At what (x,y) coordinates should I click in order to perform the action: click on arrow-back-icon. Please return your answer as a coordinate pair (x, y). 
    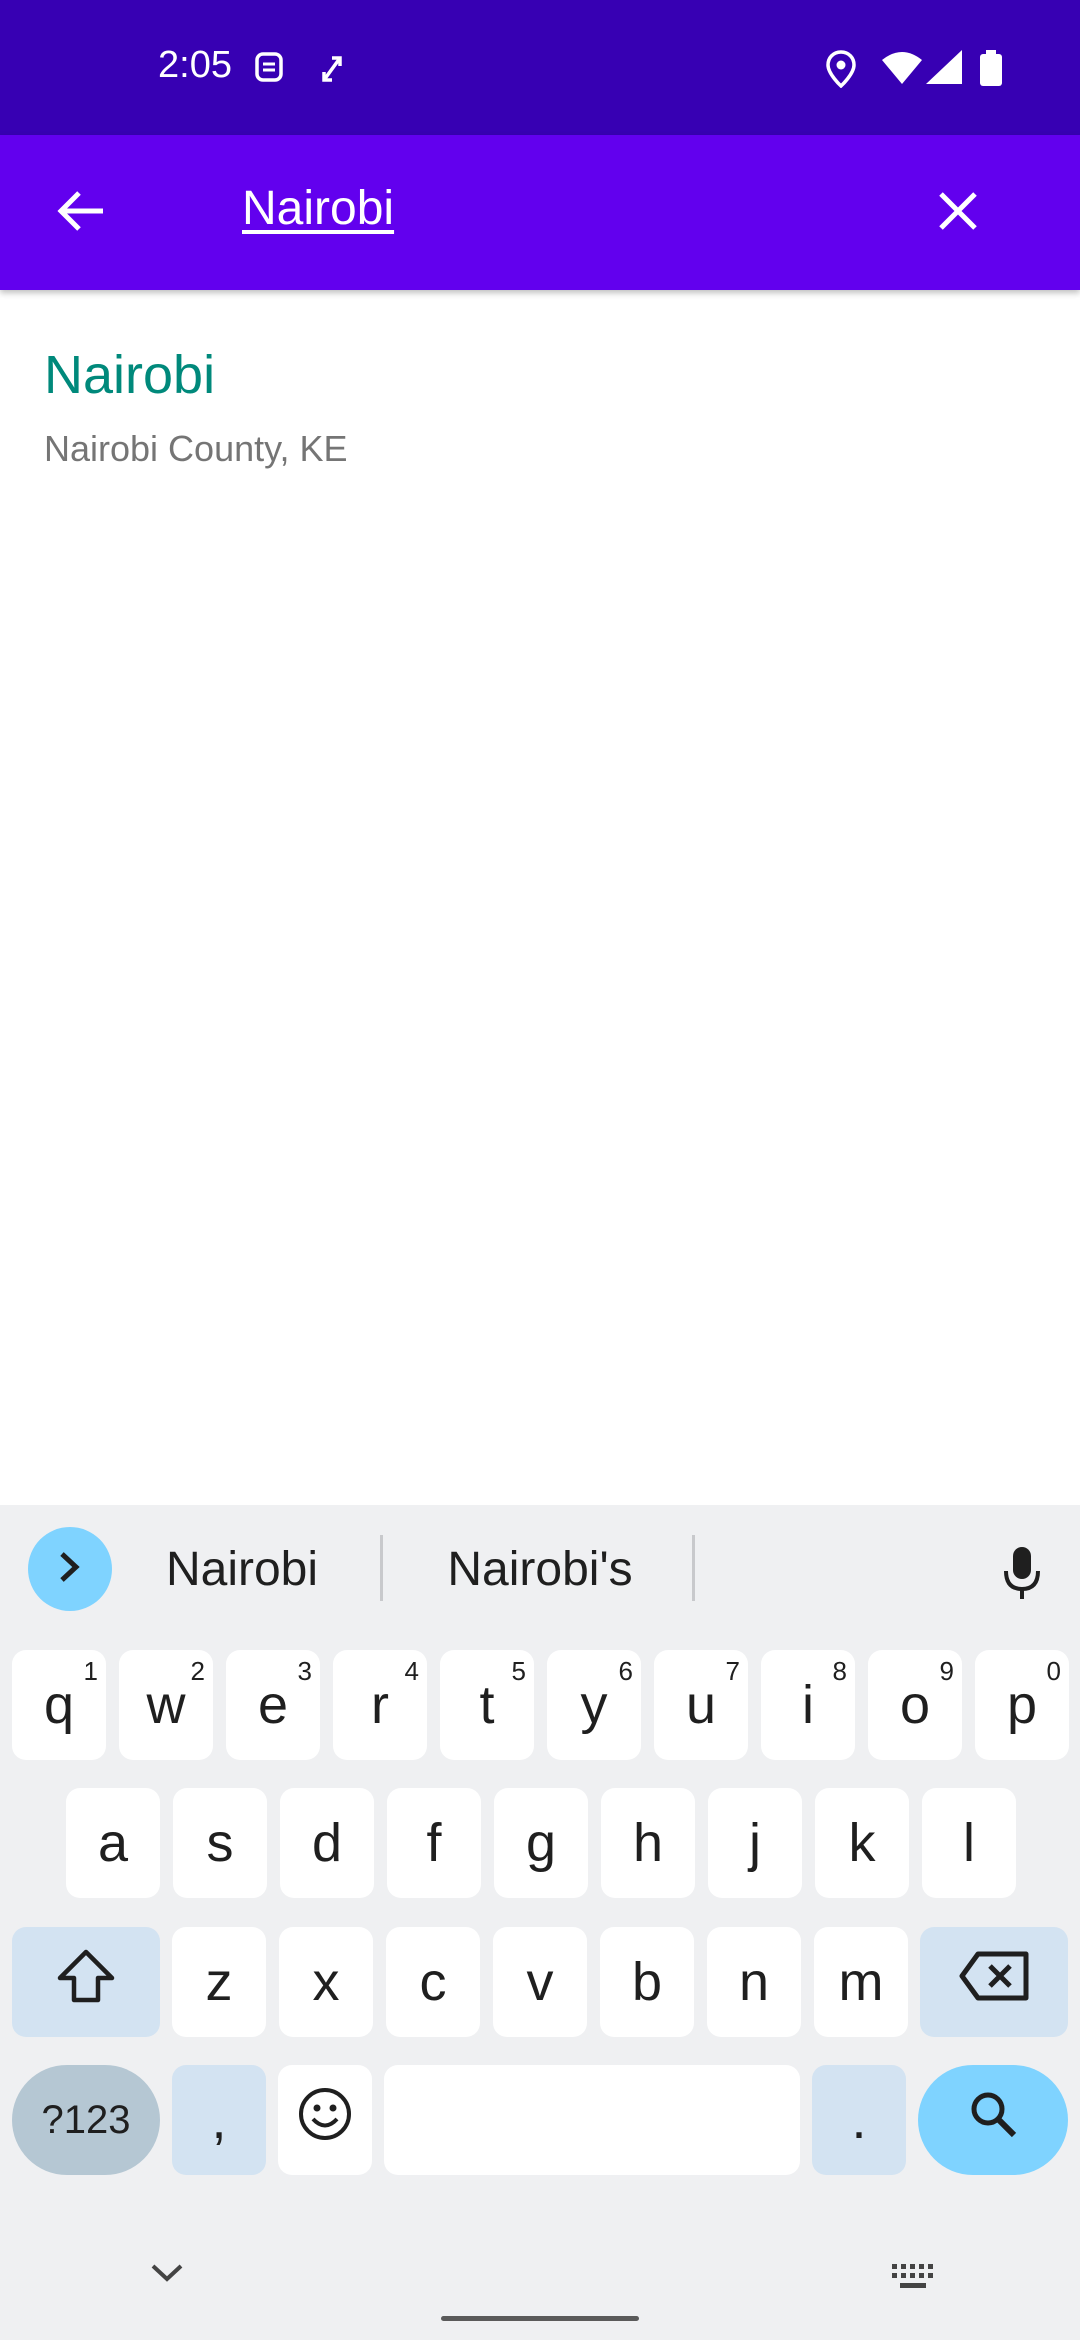
    Looking at the image, I should click on (80, 213).